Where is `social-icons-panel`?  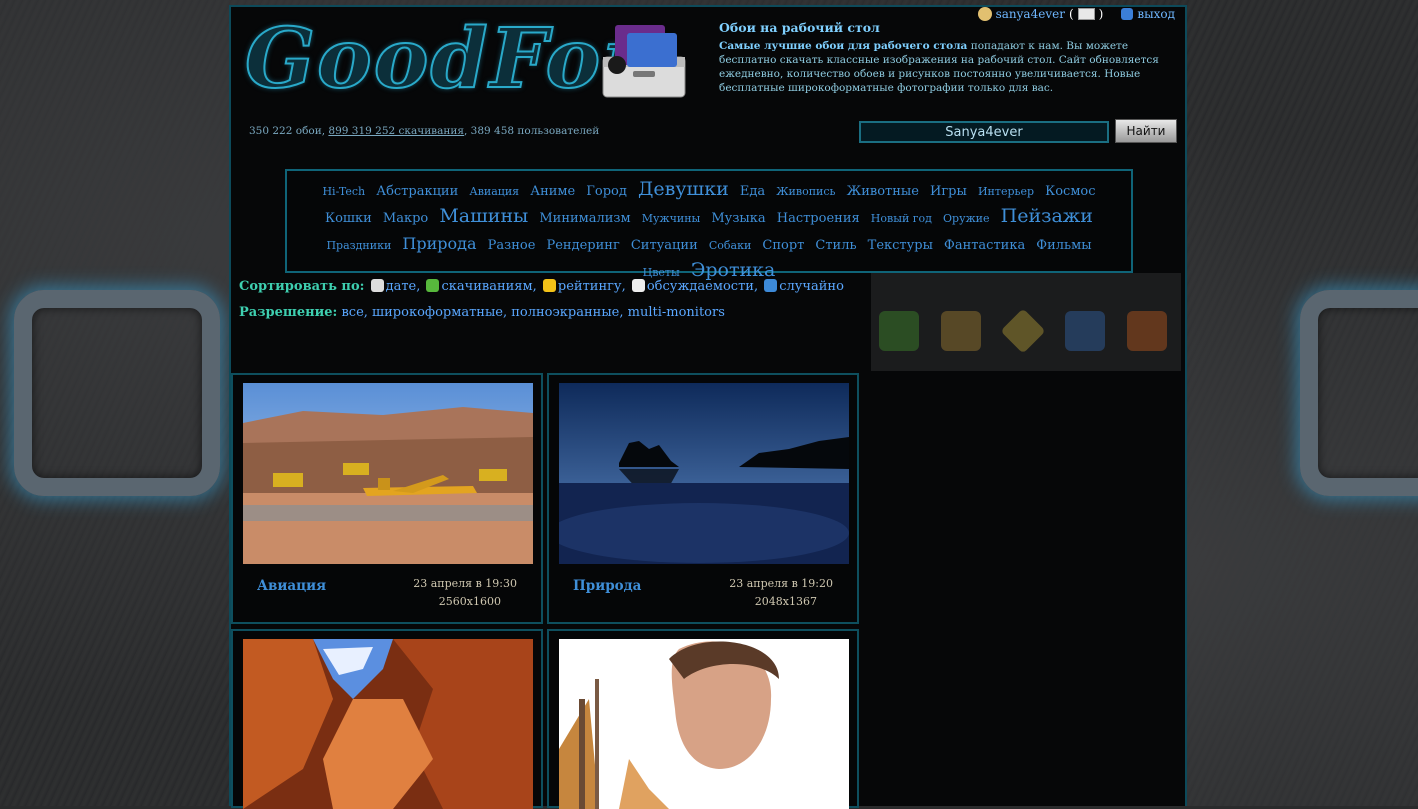
social-icons-panel is located at coordinates (1026, 322).